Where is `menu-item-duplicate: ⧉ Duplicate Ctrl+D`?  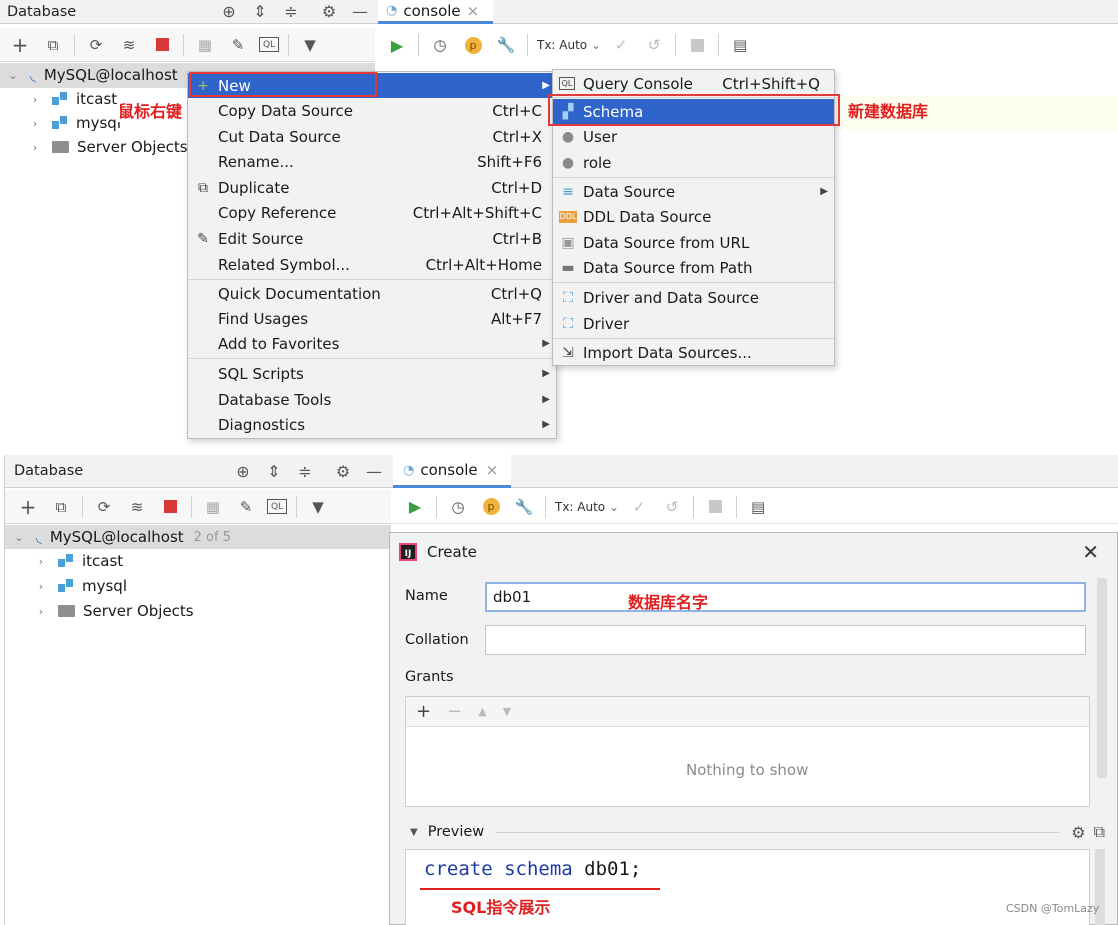
menu-item-duplicate: ⧉ Duplicate Ctrl+D is located at coordinates (372, 187).